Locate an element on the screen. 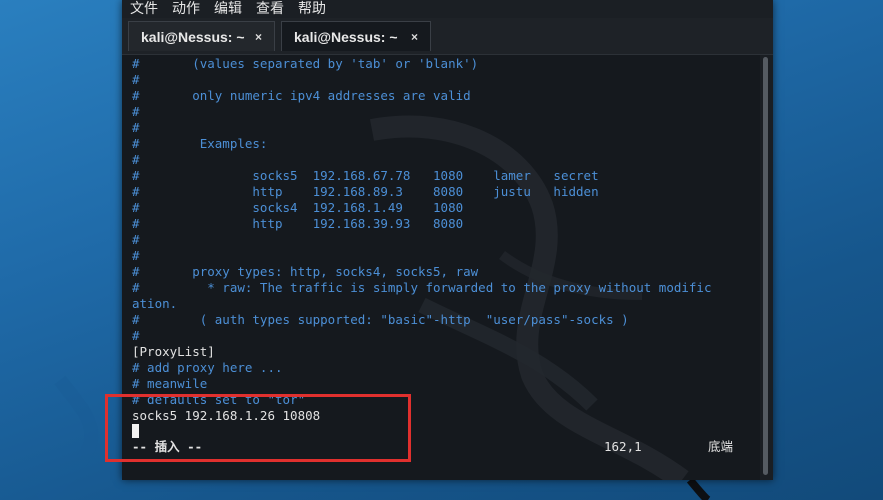  terminal-scrollbar is located at coordinates (766, 267).